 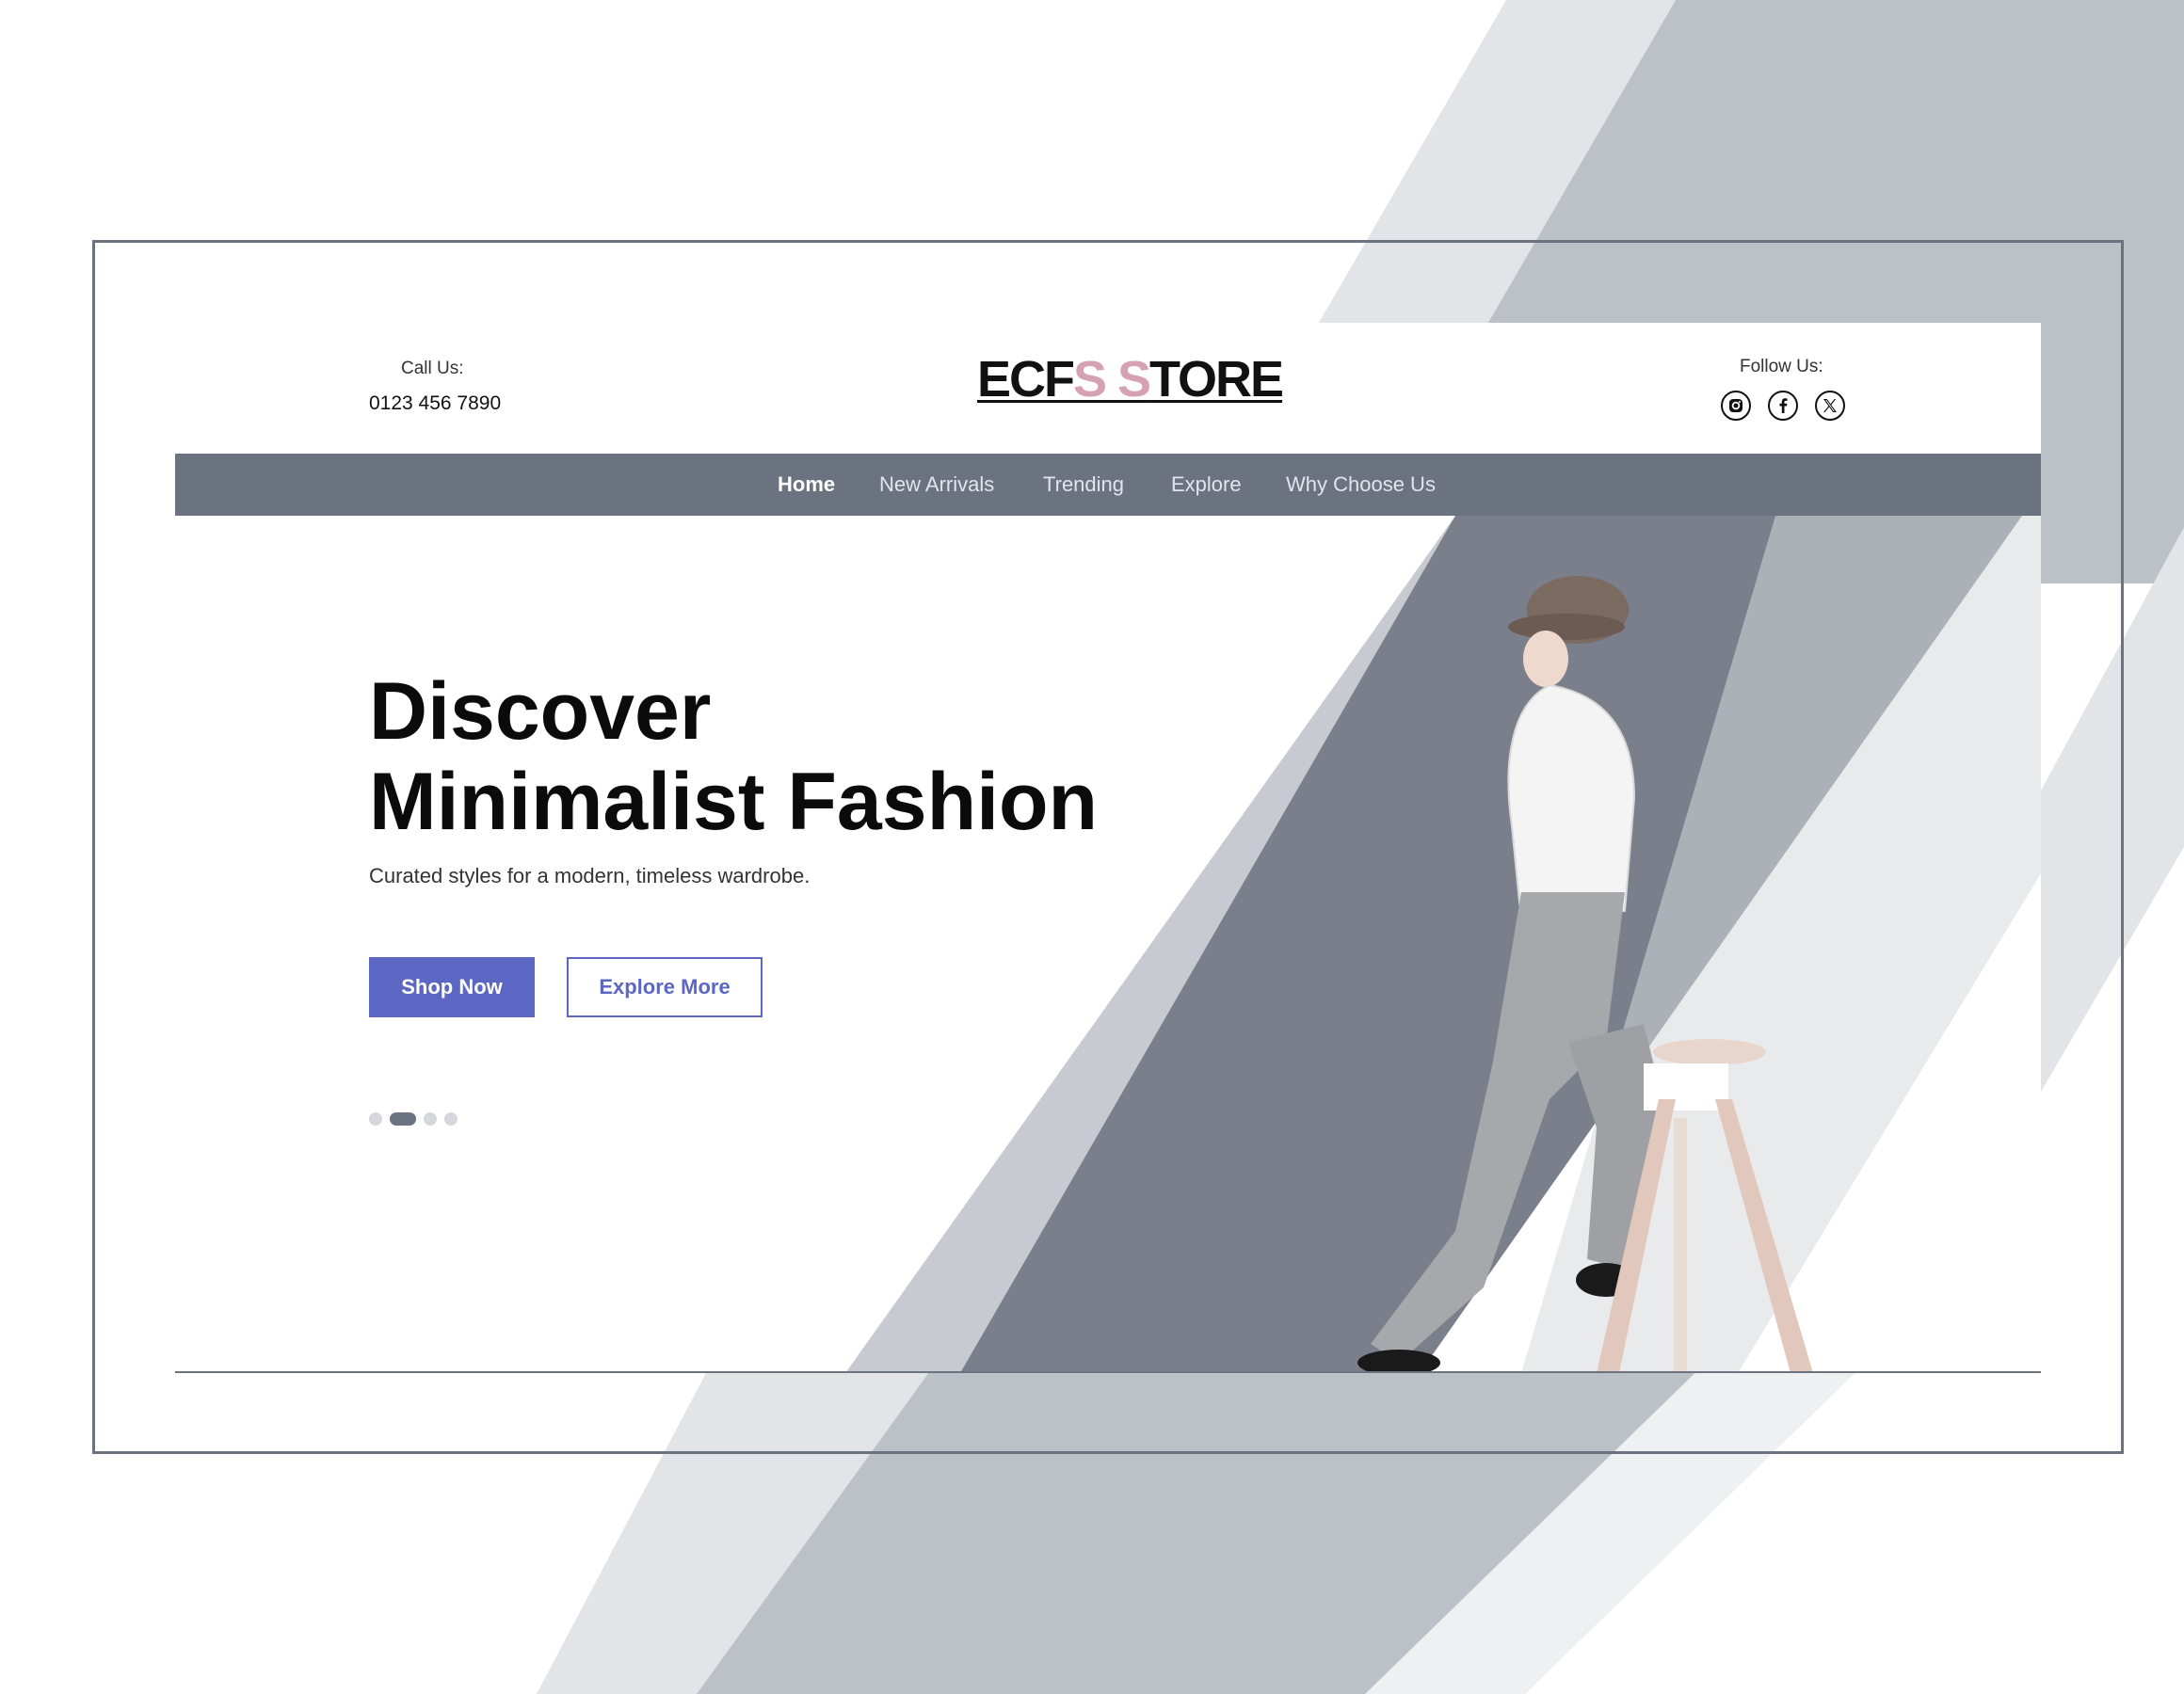 I want to click on logo-text-part3: TORE, so click(x=1216, y=379).